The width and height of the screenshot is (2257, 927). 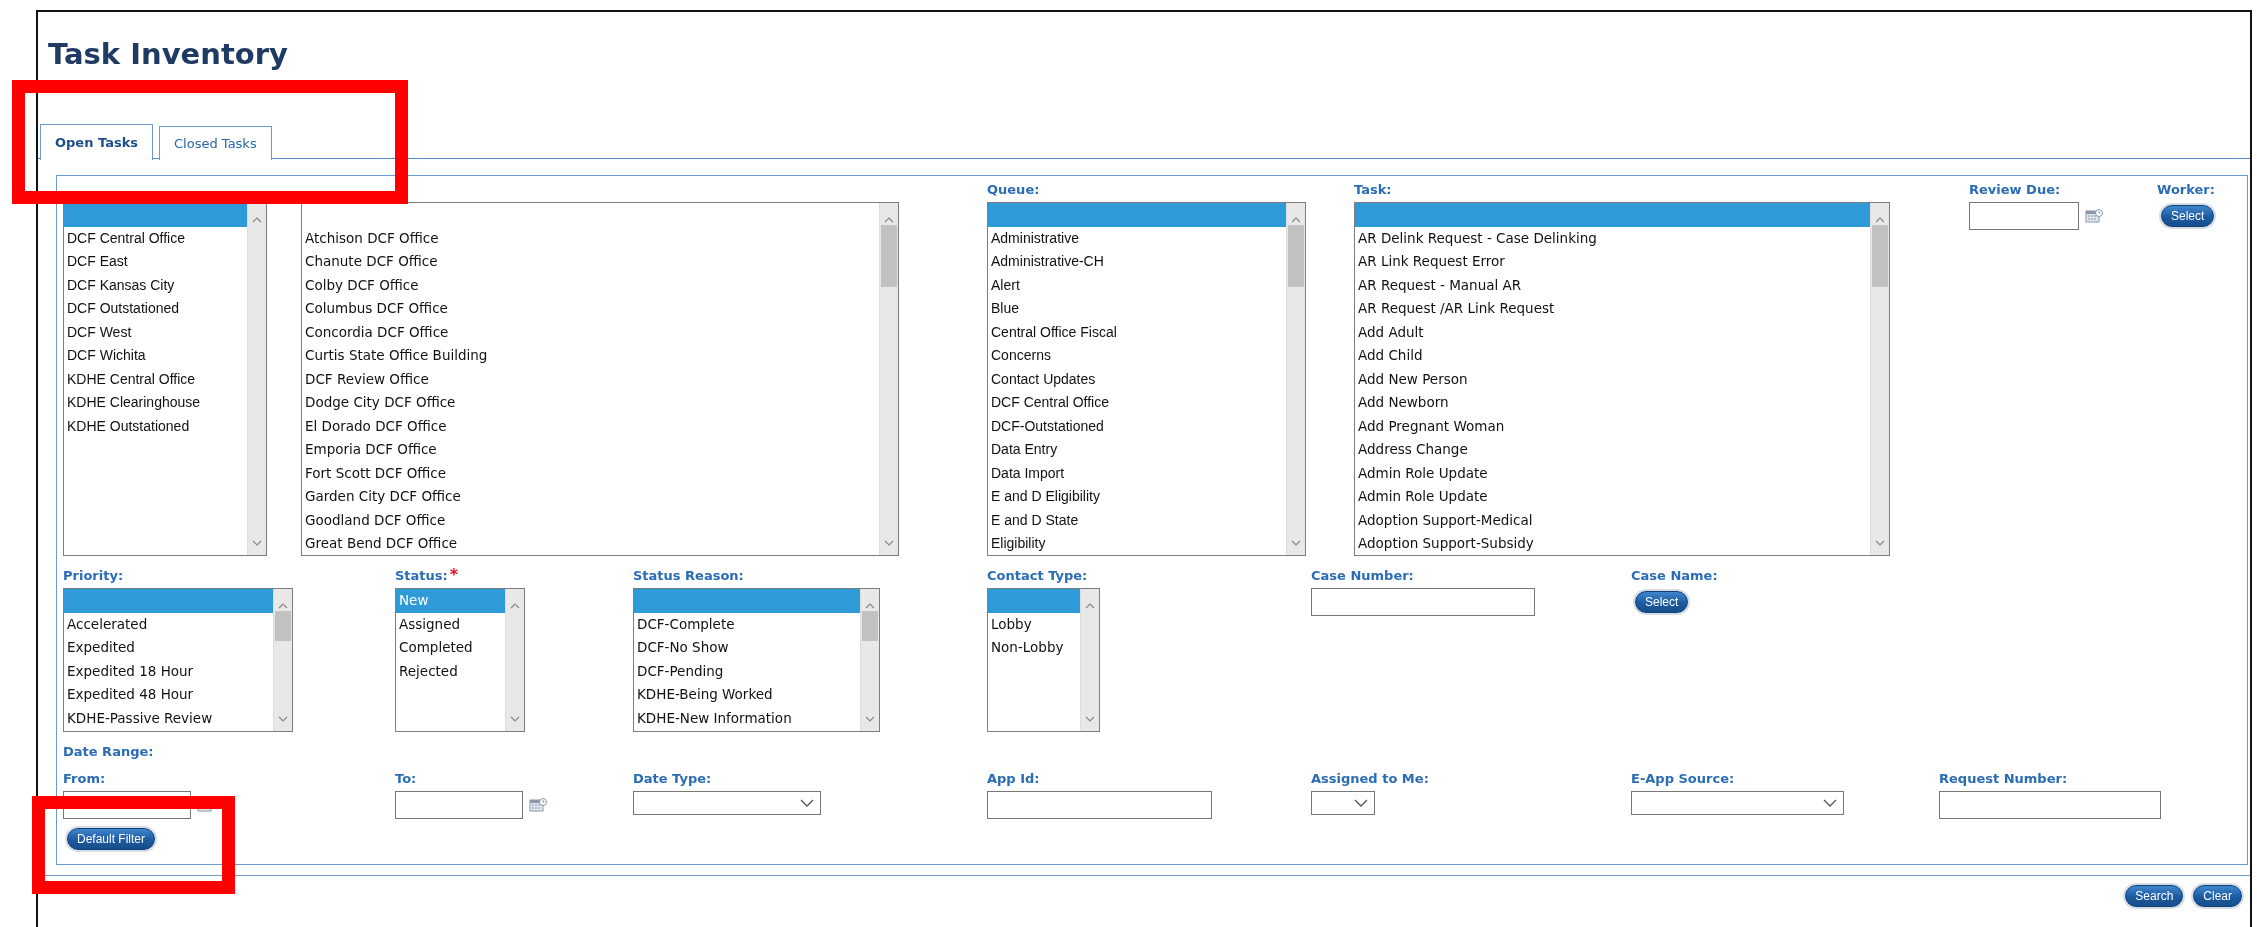 What do you see at coordinates (1034, 648) in the screenshot?
I see `list-option: Non-Lobby` at bounding box center [1034, 648].